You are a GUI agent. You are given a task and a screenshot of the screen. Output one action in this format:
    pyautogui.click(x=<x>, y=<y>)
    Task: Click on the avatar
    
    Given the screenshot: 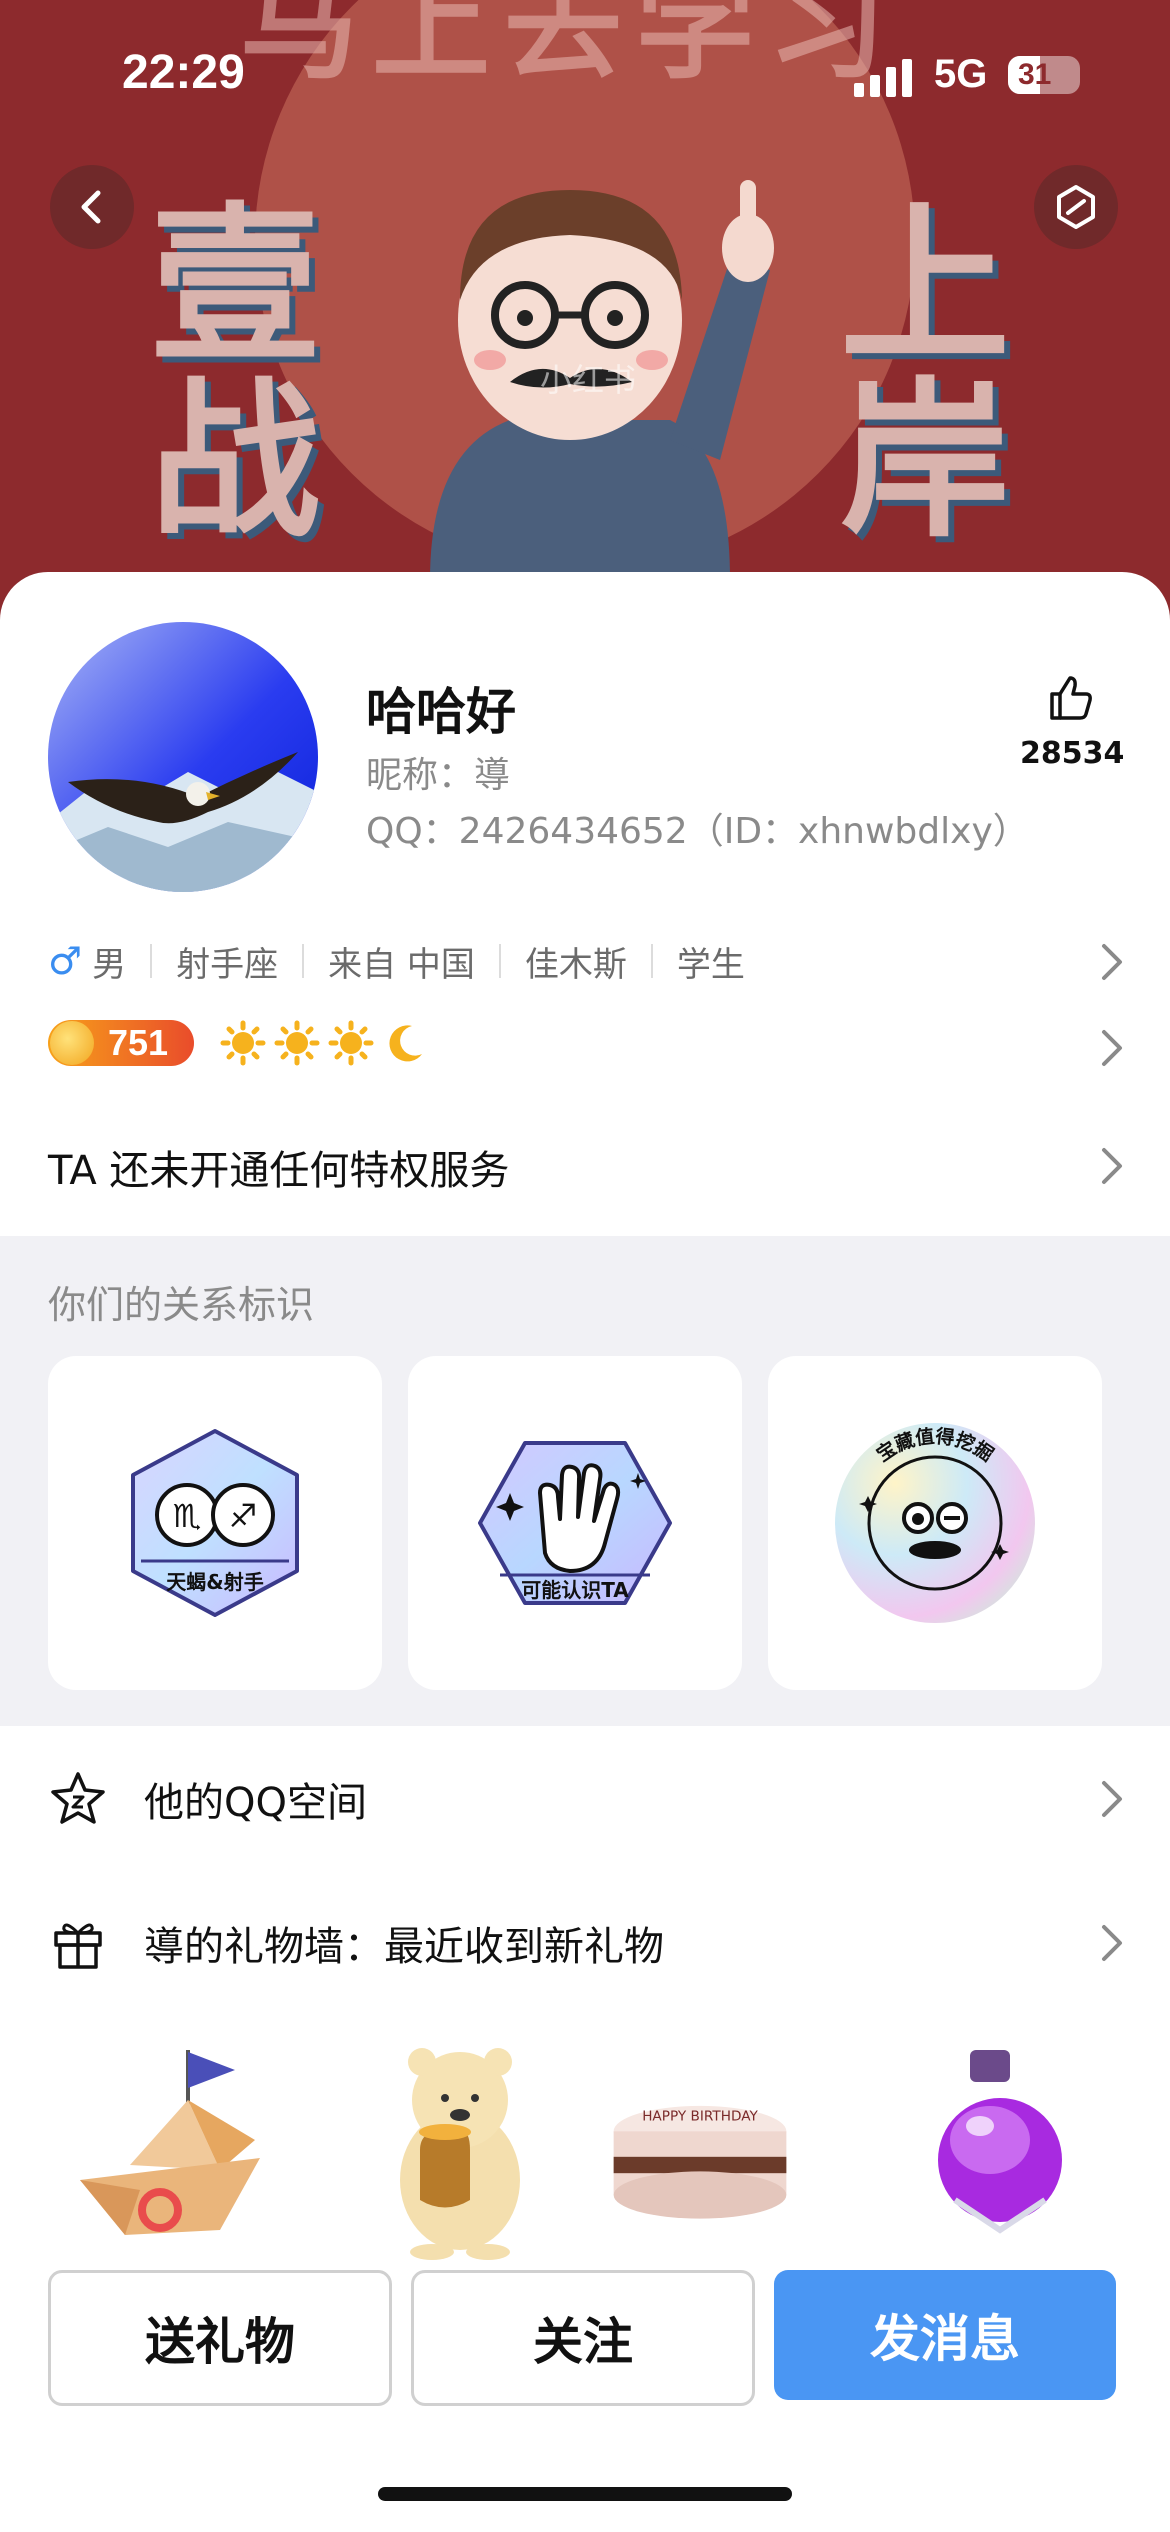 What is the action you would take?
    pyautogui.click(x=183, y=757)
    